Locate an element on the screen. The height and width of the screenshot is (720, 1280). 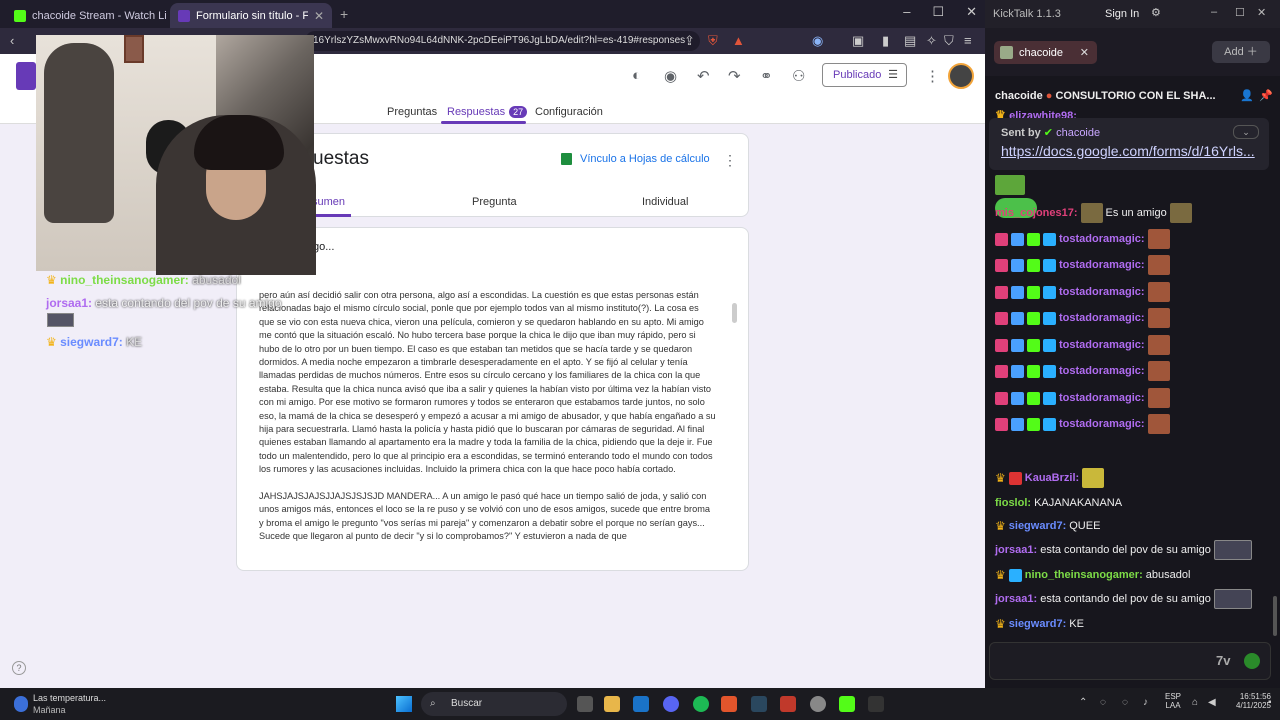
chat-scrollbar is located at coordinates (1275, 616).